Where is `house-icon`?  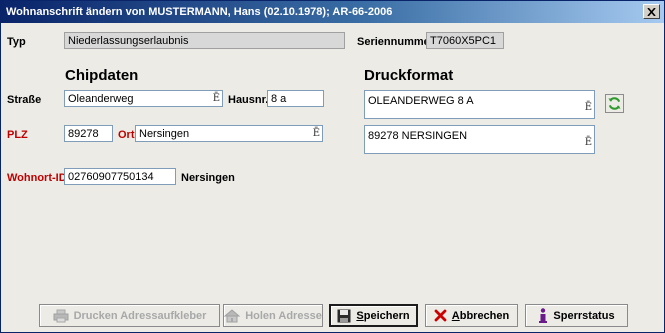
house-icon is located at coordinates (232, 315).